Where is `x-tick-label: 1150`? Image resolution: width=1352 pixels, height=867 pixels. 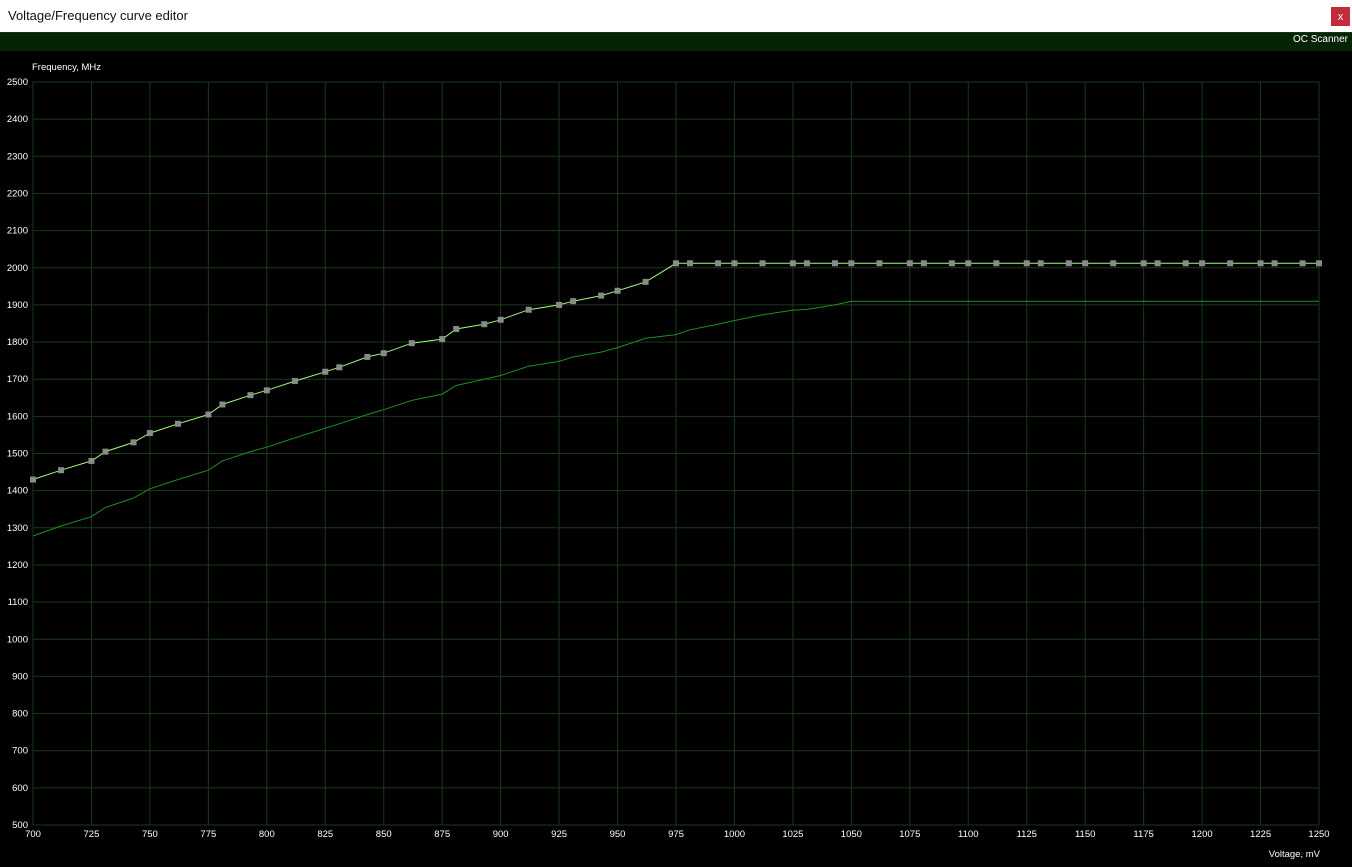 x-tick-label: 1150 is located at coordinates (1085, 834).